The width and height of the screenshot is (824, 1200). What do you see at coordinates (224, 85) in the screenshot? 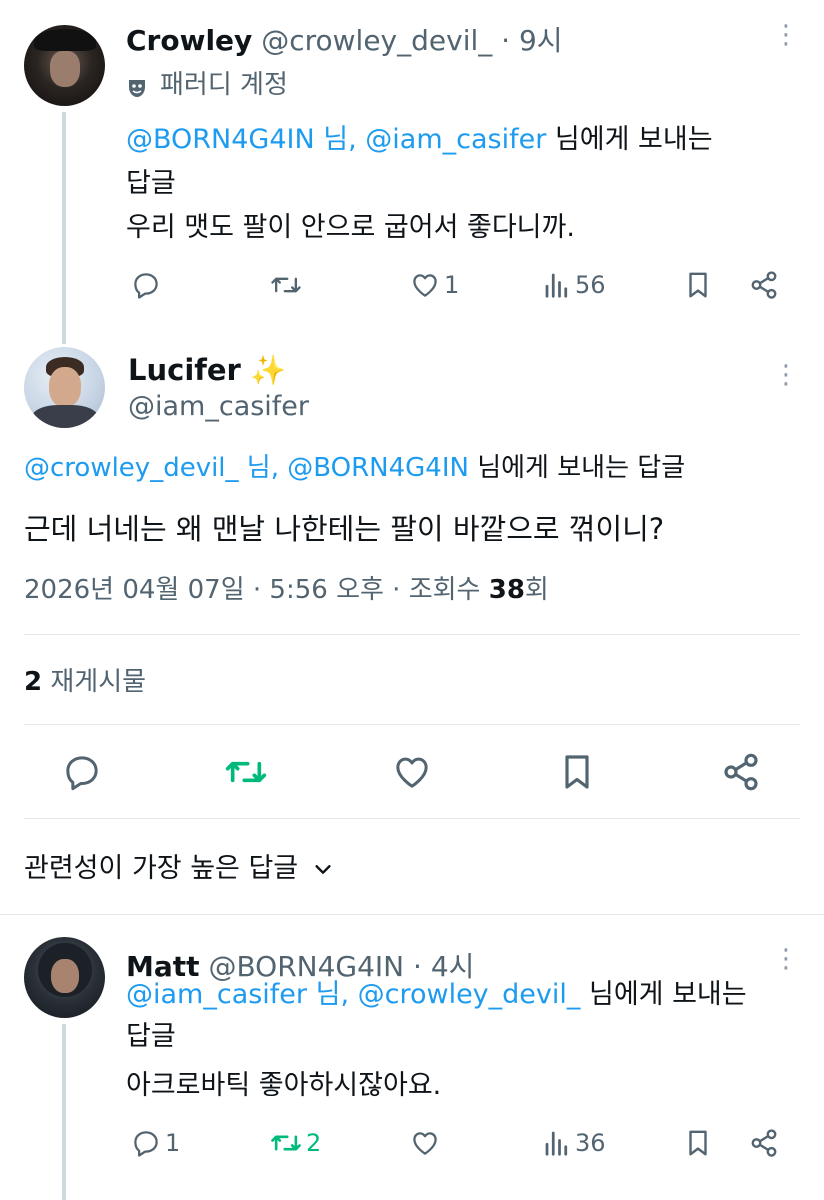
I see `account-label: 패러디 계정` at bounding box center [224, 85].